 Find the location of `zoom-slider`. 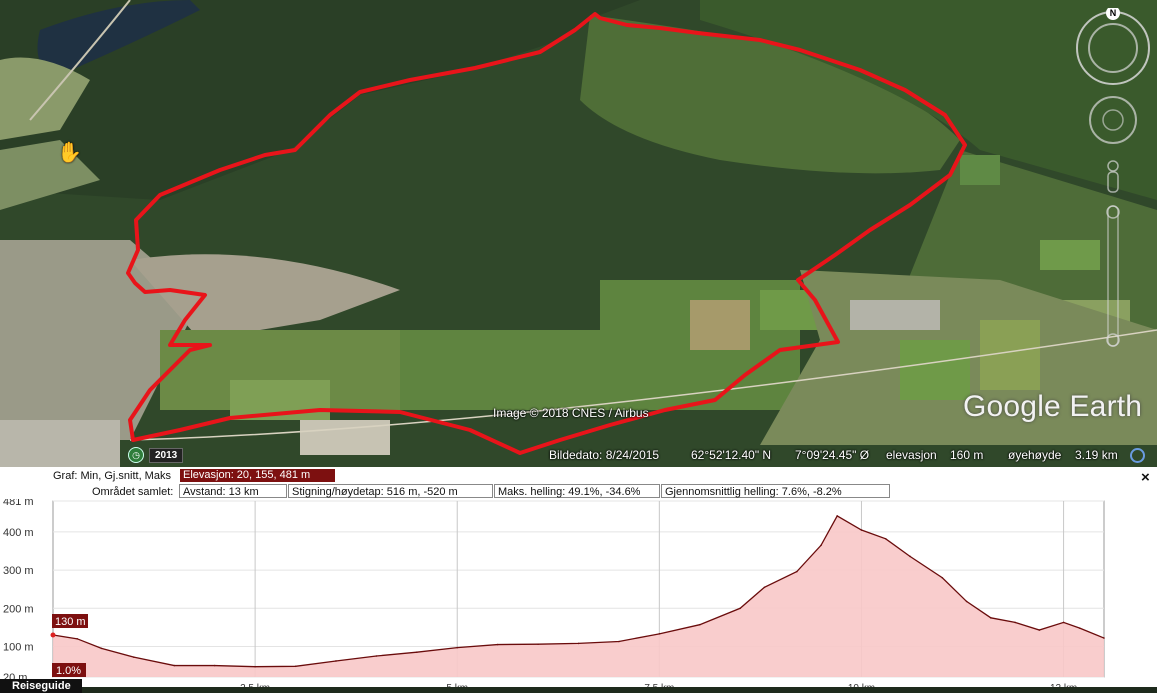

zoom-slider is located at coordinates (1113, 276).